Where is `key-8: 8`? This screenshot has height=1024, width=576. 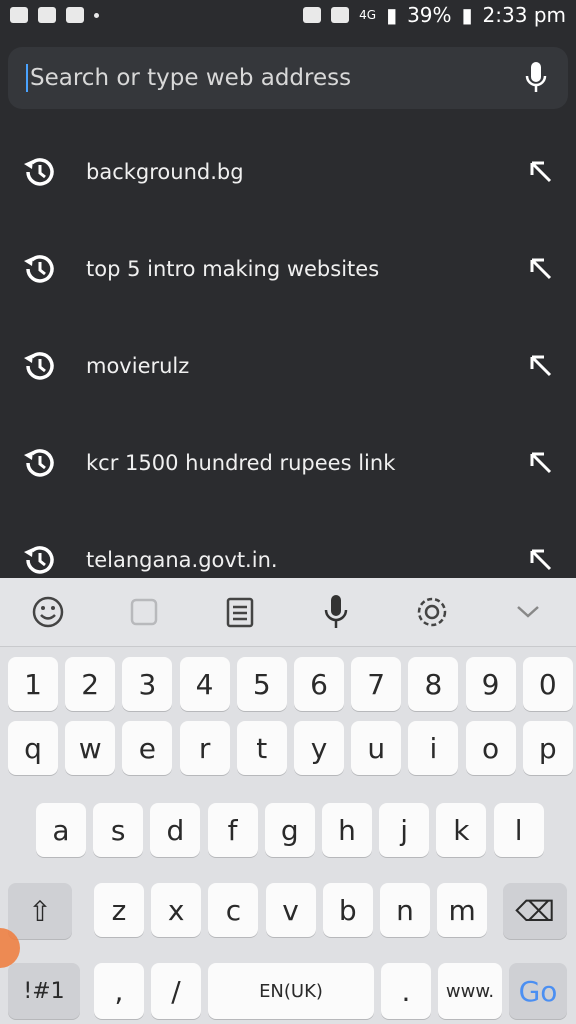
key-8: 8 is located at coordinates (433, 684).